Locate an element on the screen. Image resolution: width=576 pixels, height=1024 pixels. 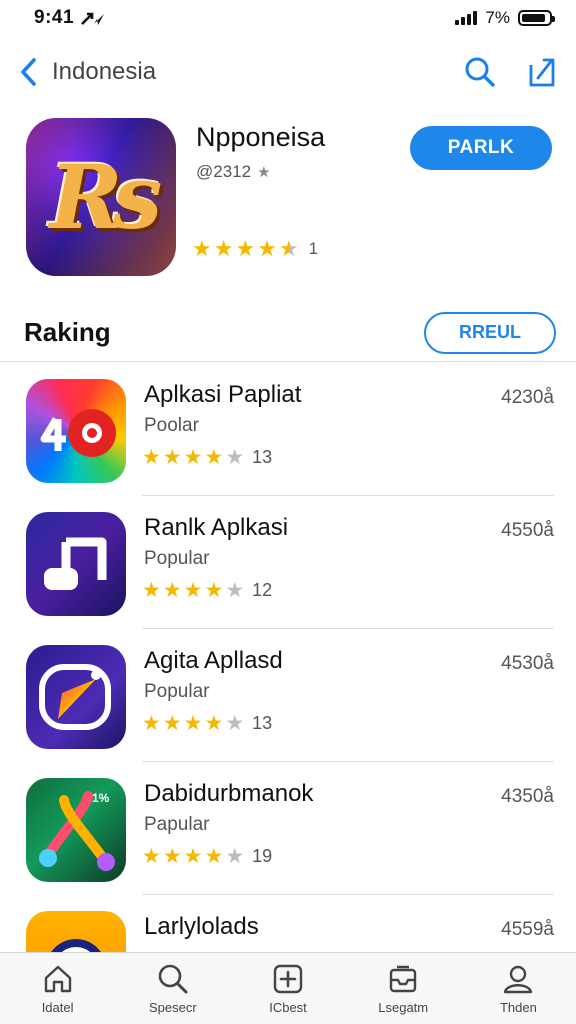
featured-app-subtitle: @2312 ★ is located at coordinates (233, 172).